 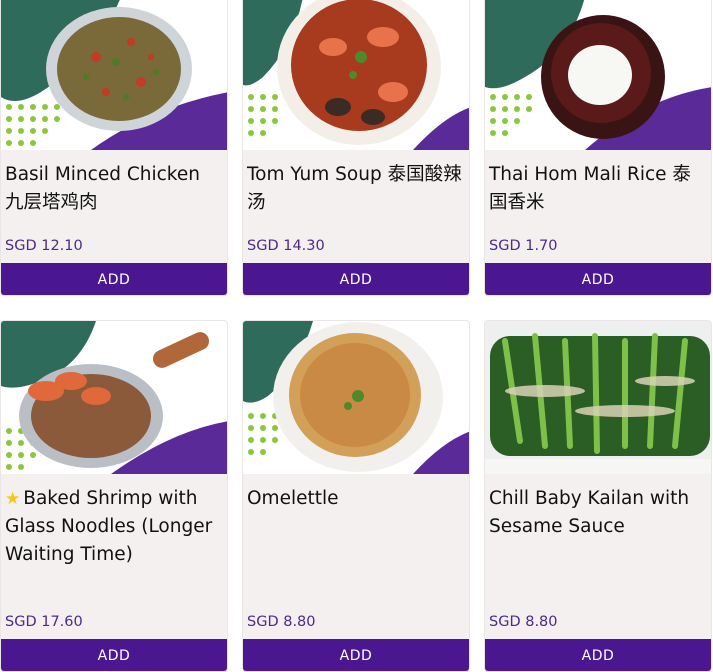 I want to click on star-icon: ★, so click(x=13, y=499).